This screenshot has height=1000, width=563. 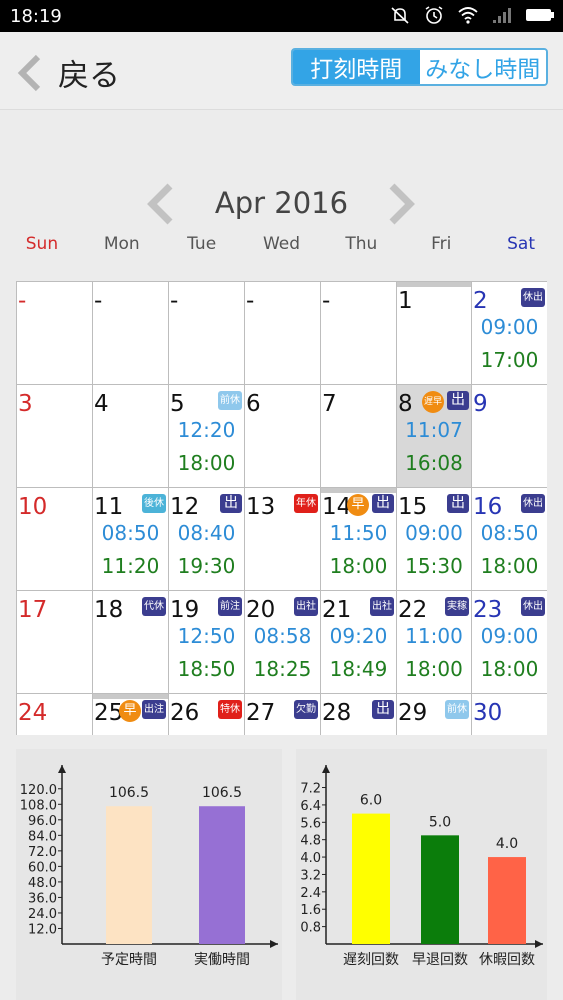 I want to click on day-cell: 27 欠勤, so click(x=283, y=714).